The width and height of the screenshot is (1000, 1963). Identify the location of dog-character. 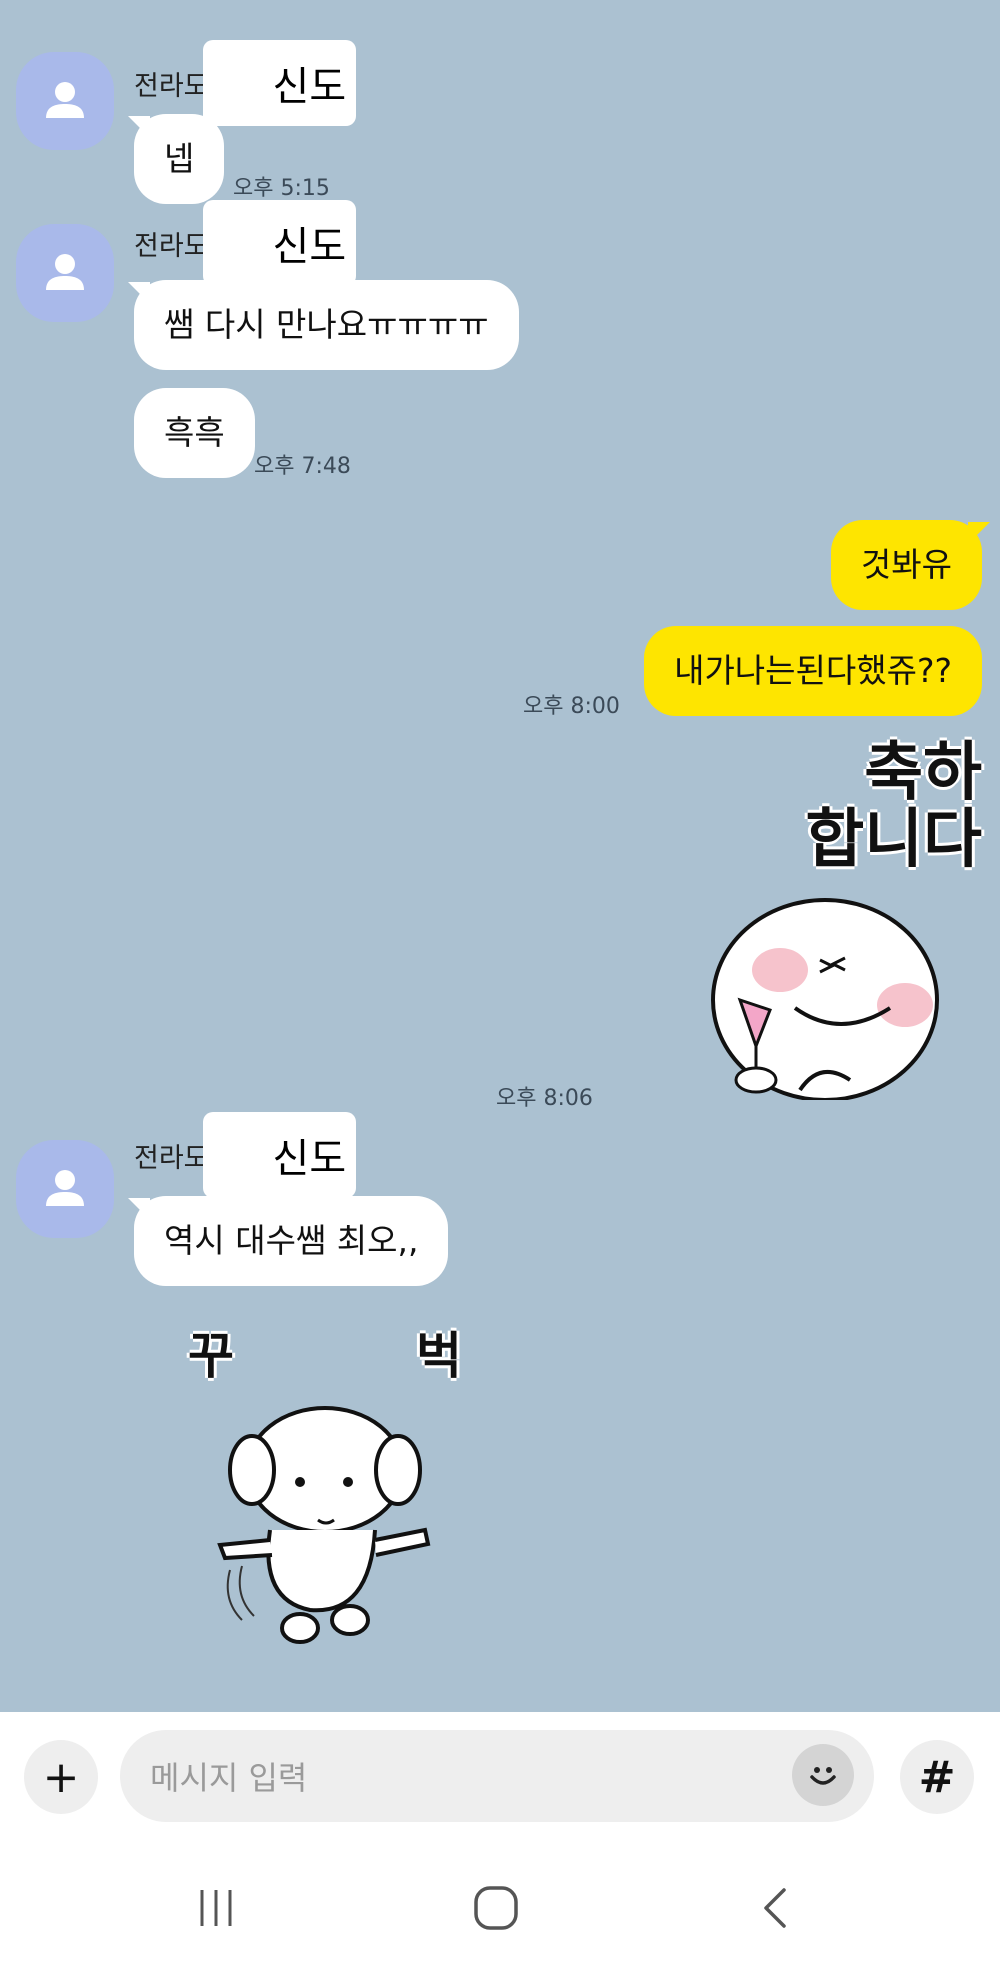
(324, 1525).